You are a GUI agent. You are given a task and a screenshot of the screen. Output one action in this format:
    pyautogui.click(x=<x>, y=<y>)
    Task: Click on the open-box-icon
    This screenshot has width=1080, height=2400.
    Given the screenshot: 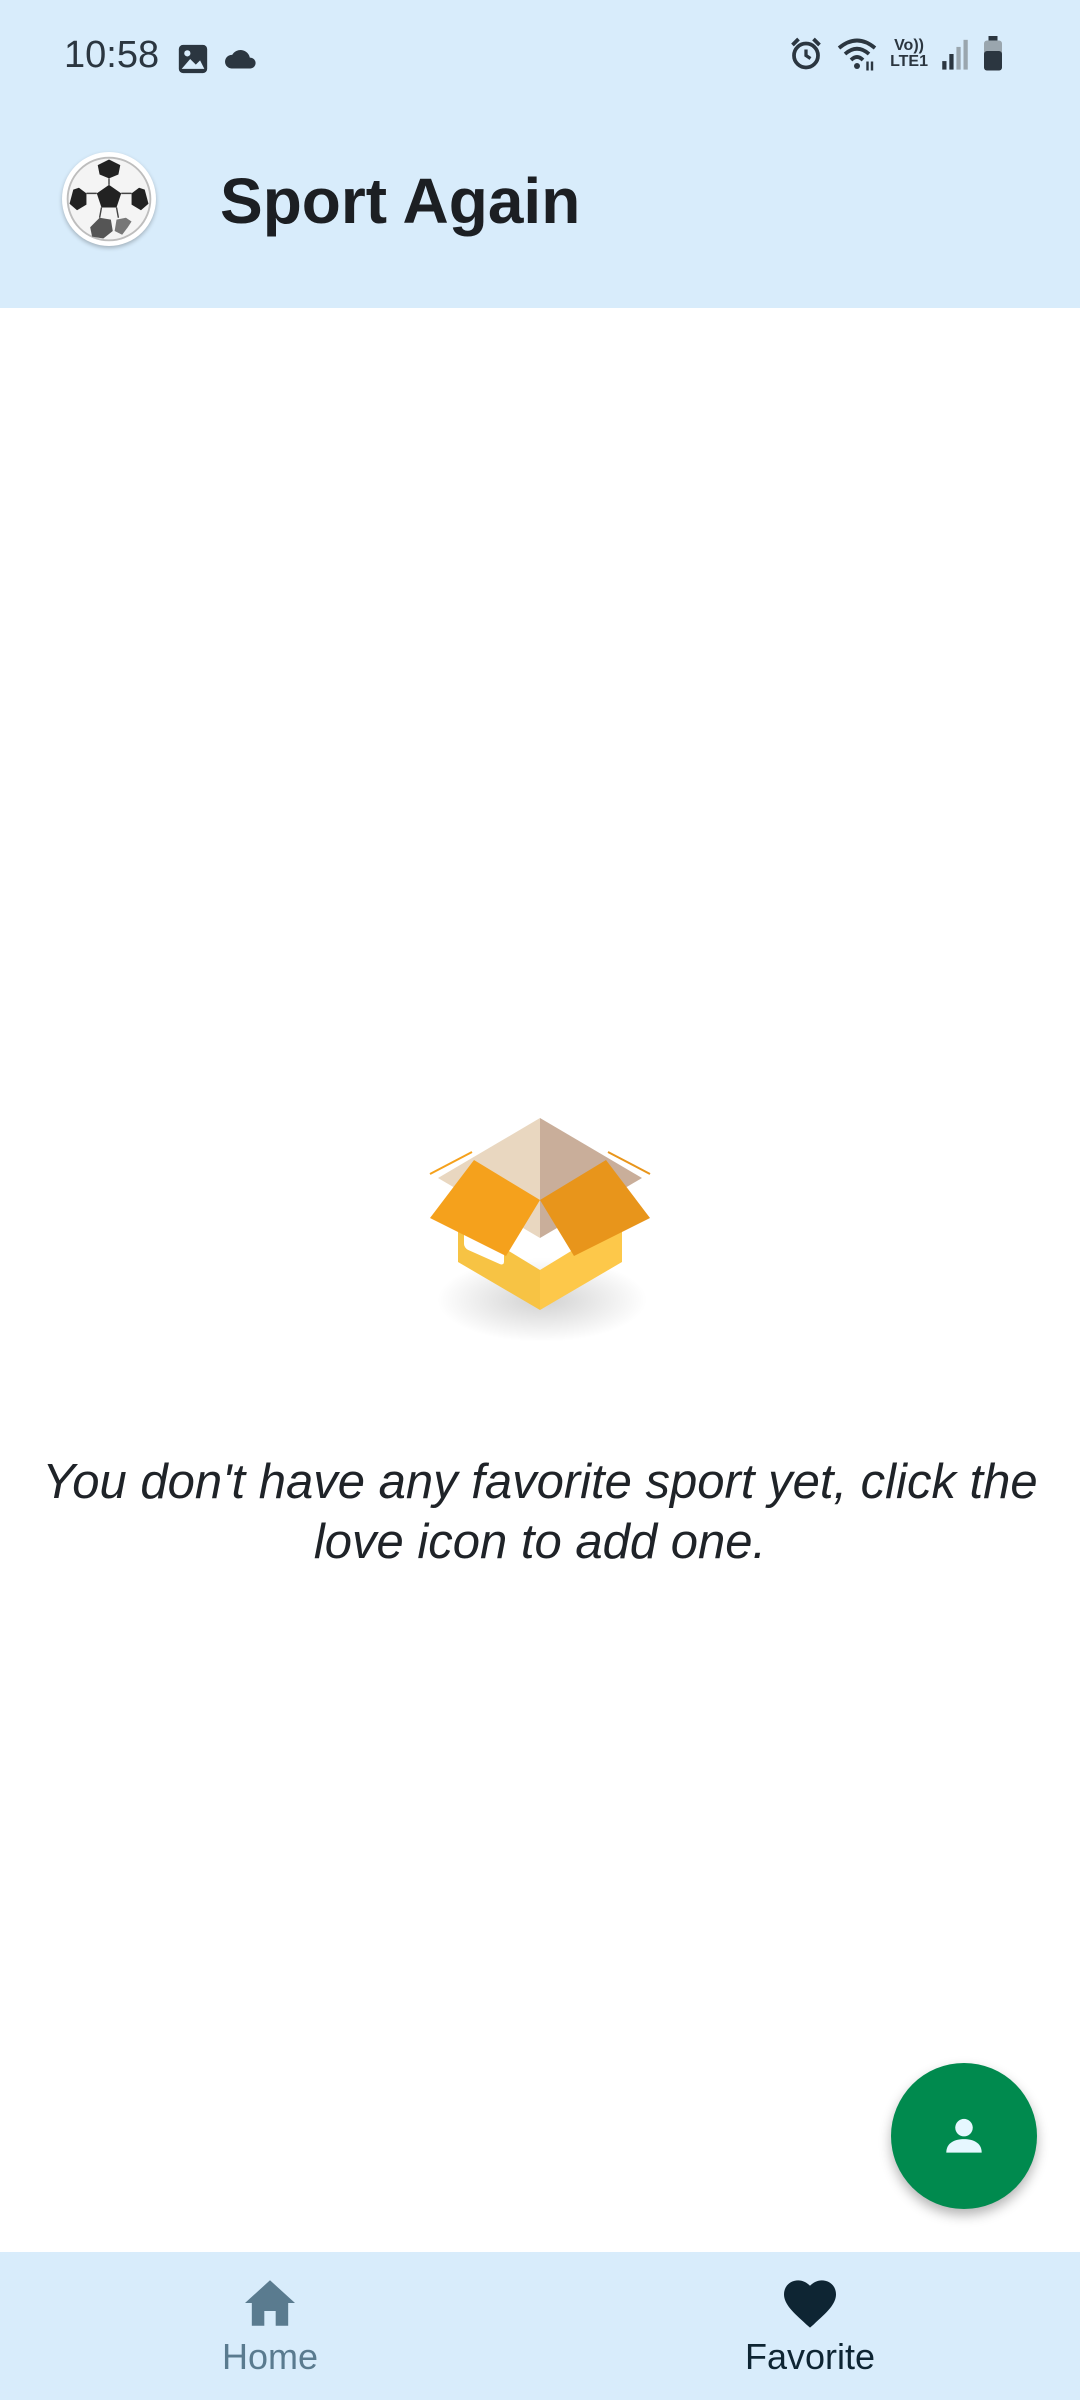 What is the action you would take?
    pyautogui.click(x=540, y=1230)
    